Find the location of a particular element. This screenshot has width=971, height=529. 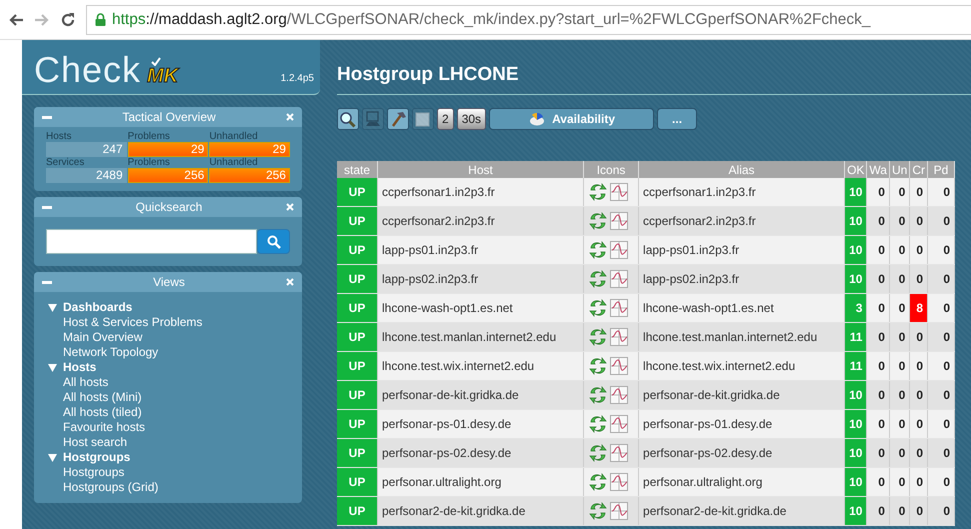

availability-button: Availability is located at coordinates (571, 119).